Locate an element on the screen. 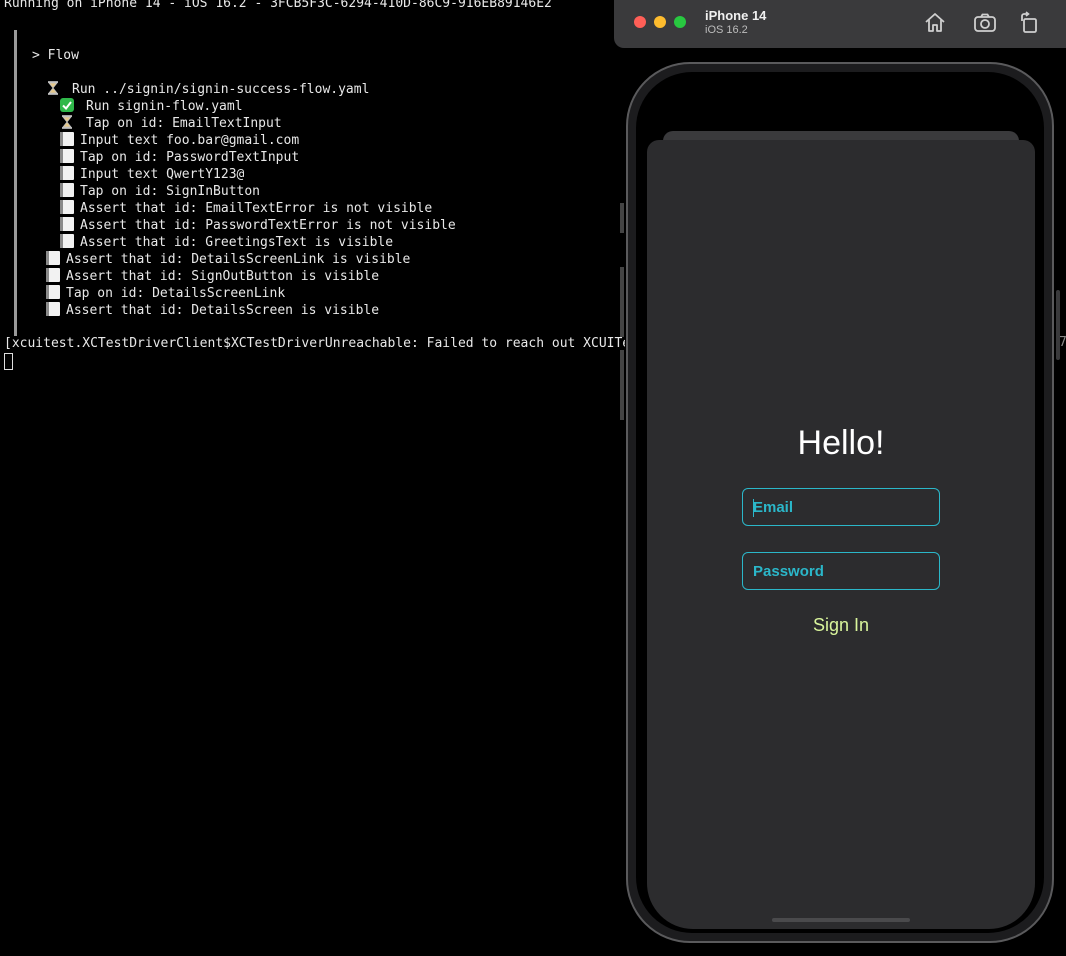  camera-icon is located at coordinates (985, 22).